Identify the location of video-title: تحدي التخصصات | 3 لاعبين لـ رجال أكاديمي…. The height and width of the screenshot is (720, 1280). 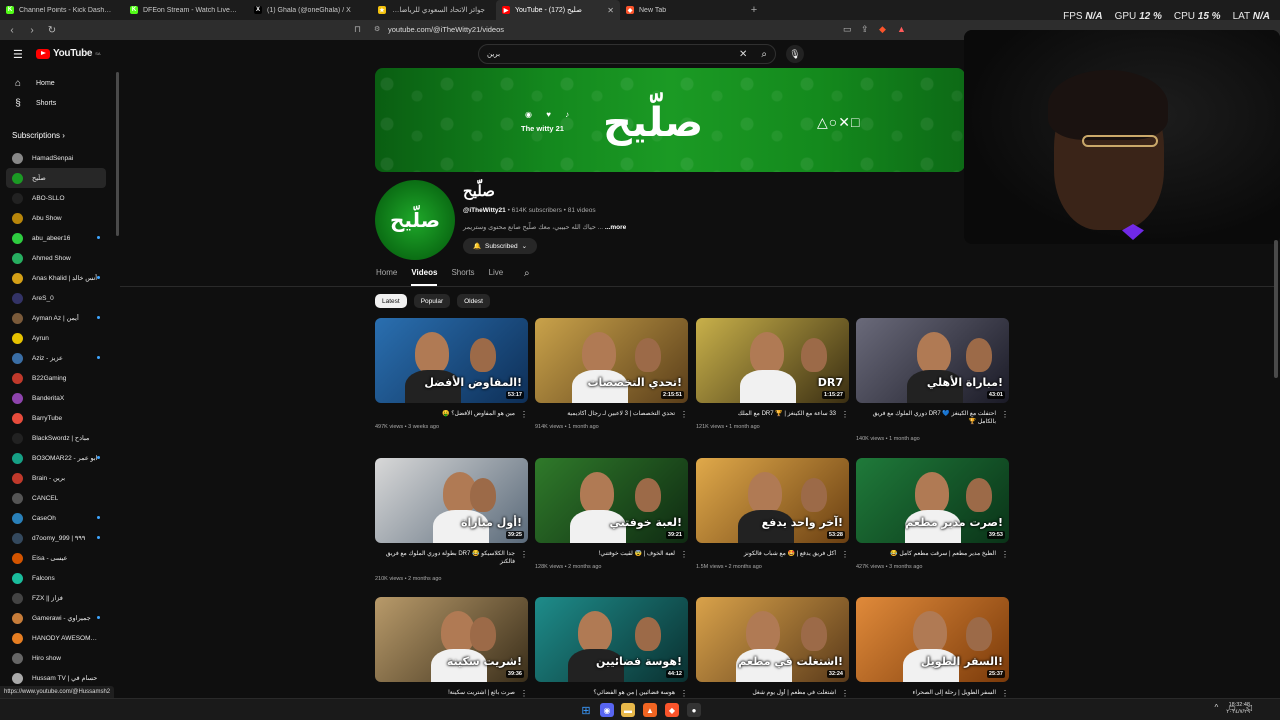
(605, 414).